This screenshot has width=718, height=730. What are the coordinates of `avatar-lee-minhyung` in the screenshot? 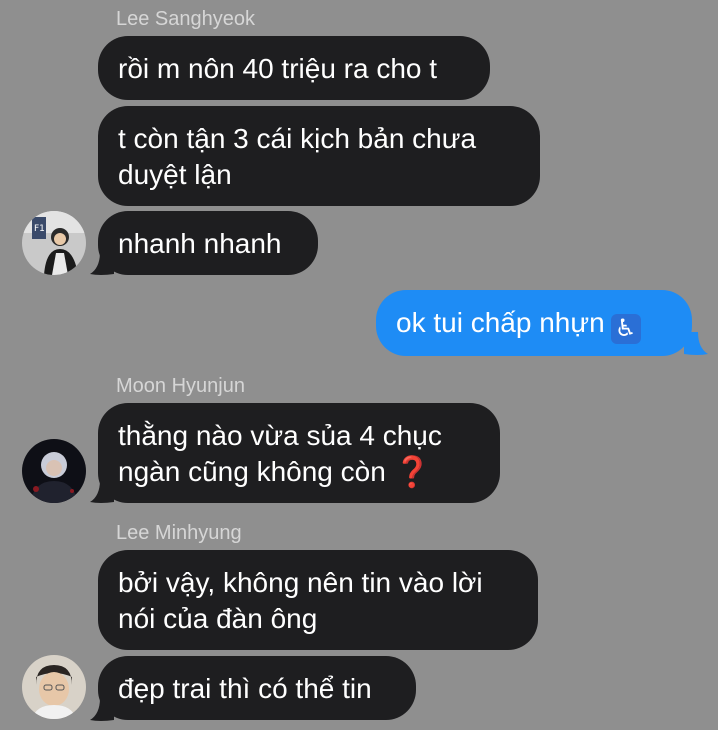 It's located at (54, 687).